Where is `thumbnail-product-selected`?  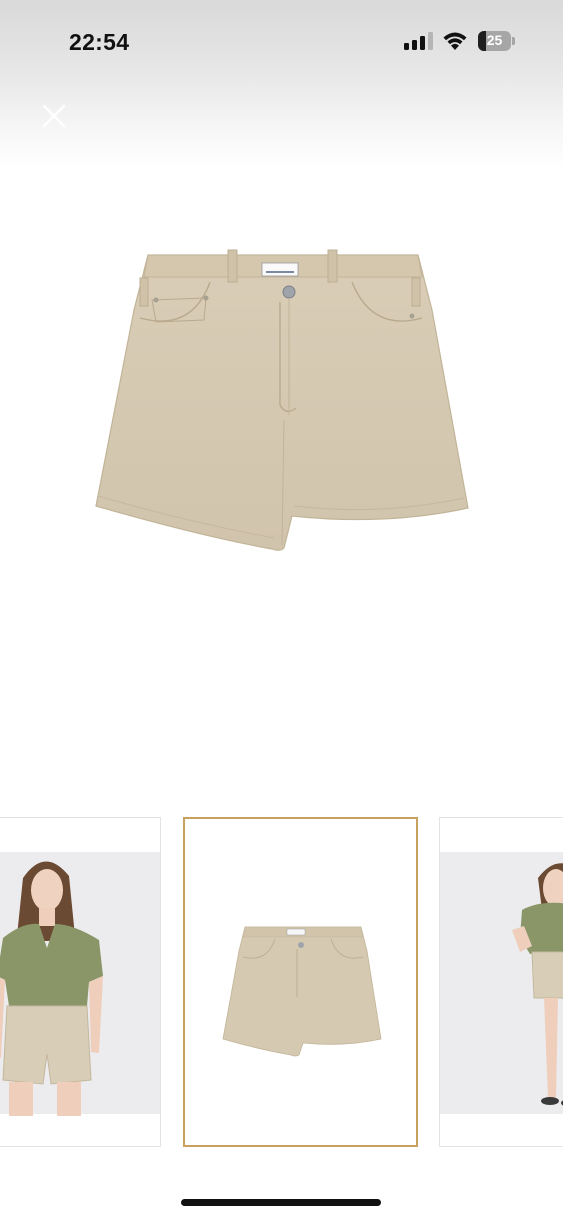
thumbnail-product-selected is located at coordinates (300, 982).